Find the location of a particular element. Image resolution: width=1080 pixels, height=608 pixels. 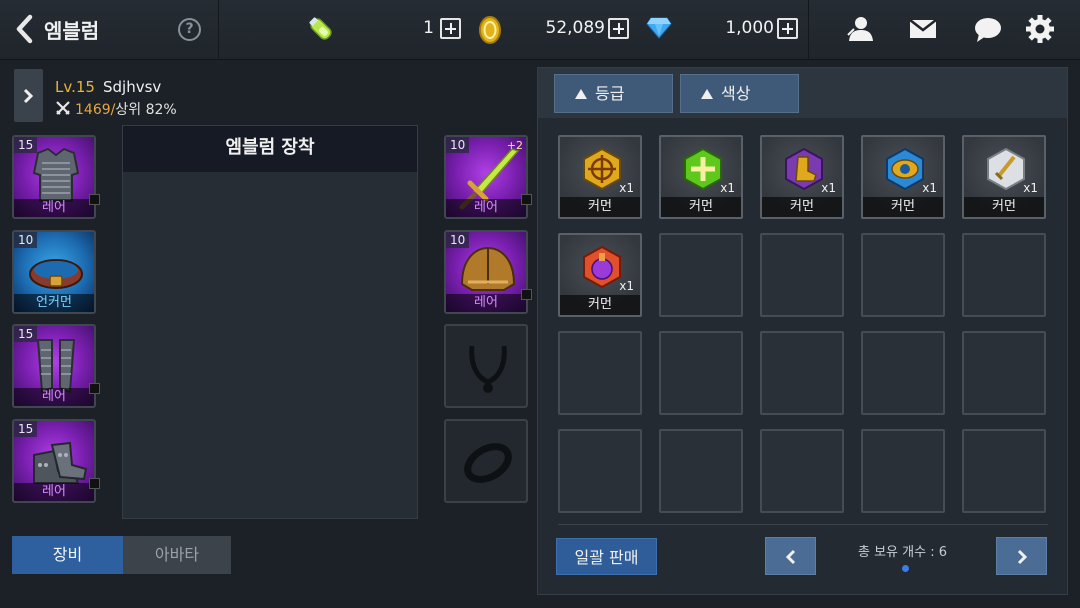

equip-slot-weapon: 10 +2 레어 is located at coordinates (486, 177).